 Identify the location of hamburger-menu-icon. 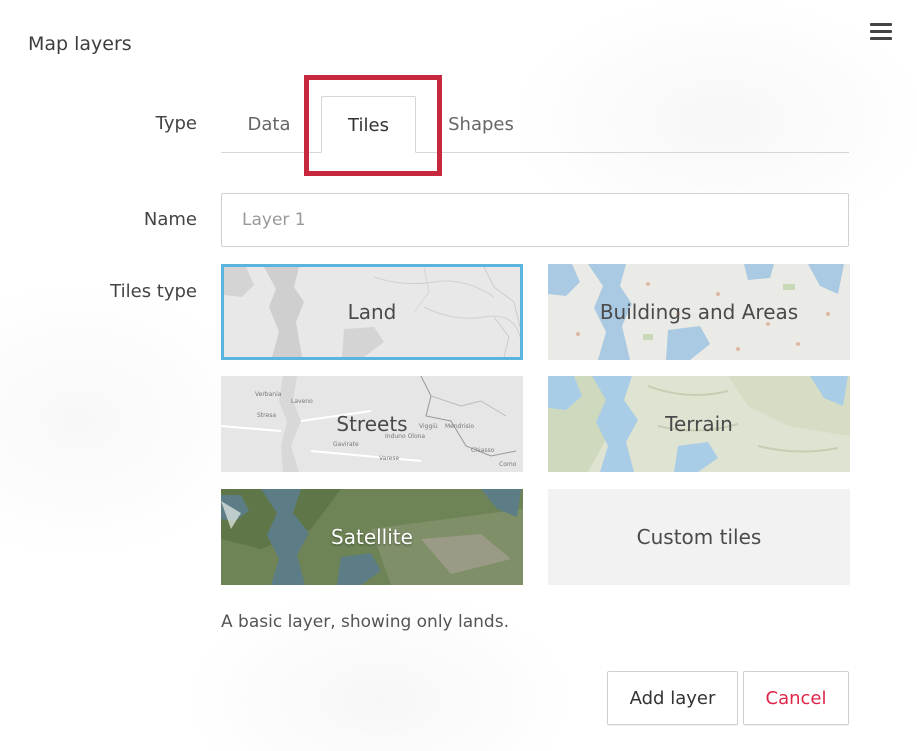
(881, 32).